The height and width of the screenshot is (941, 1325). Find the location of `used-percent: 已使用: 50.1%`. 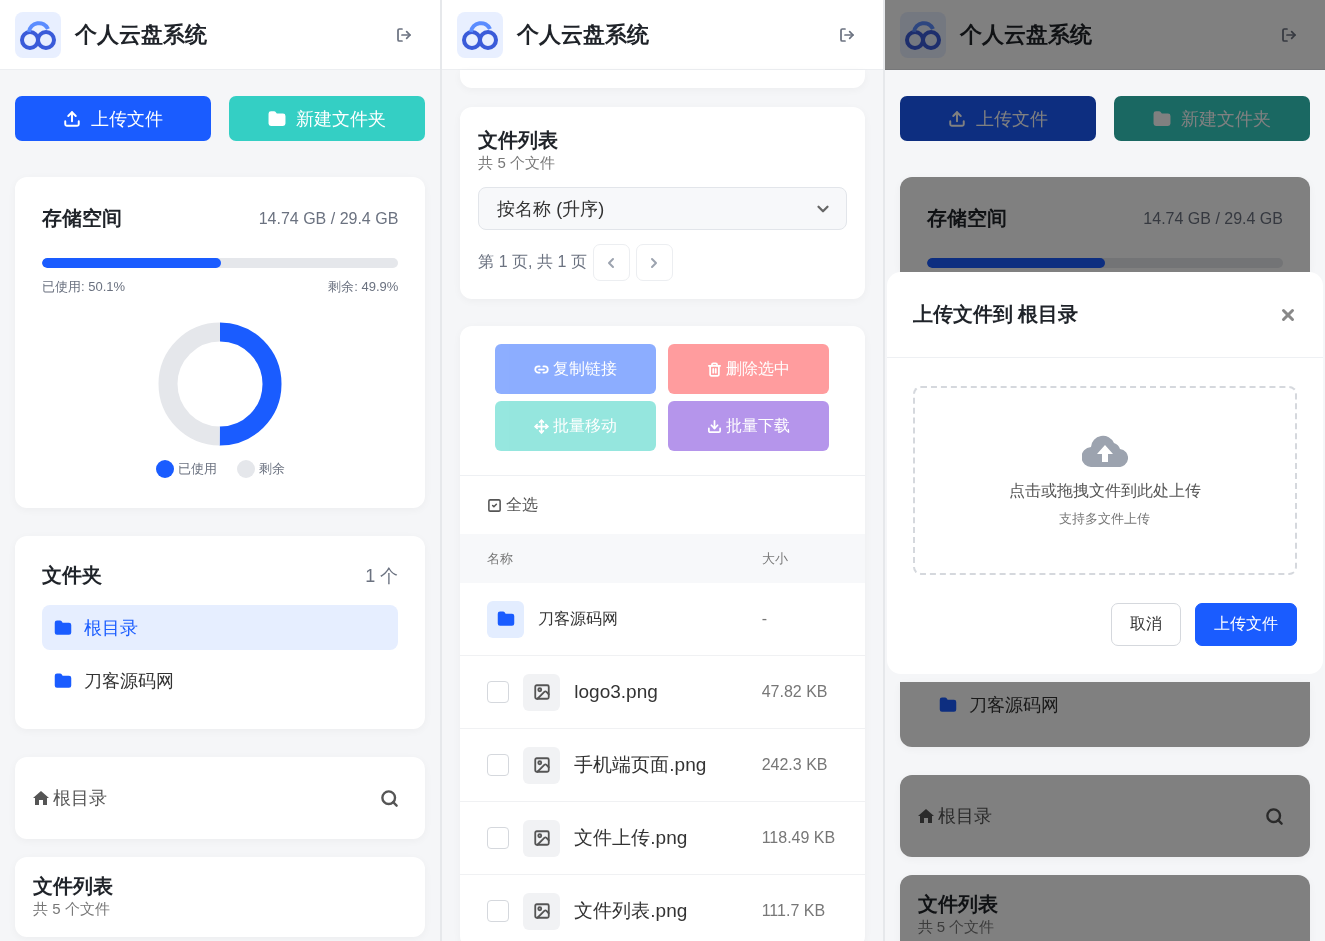

used-percent: 已使用: 50.1% is located at coordinates (84, 287).